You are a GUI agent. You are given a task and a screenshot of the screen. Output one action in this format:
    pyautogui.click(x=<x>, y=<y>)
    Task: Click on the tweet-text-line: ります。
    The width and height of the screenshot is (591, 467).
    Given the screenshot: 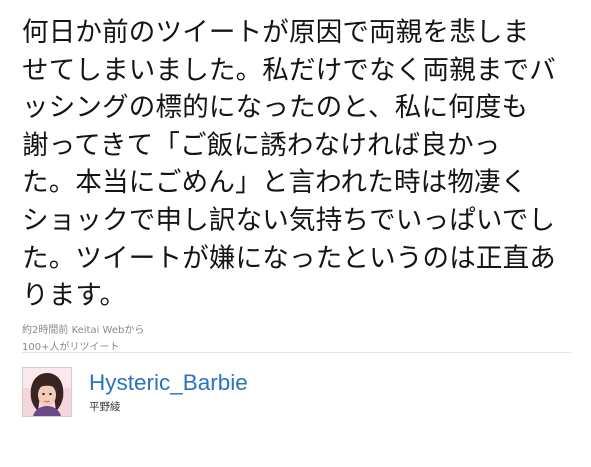 What is the action you would take?
    pyautogui.click(x=74, y=296)
    